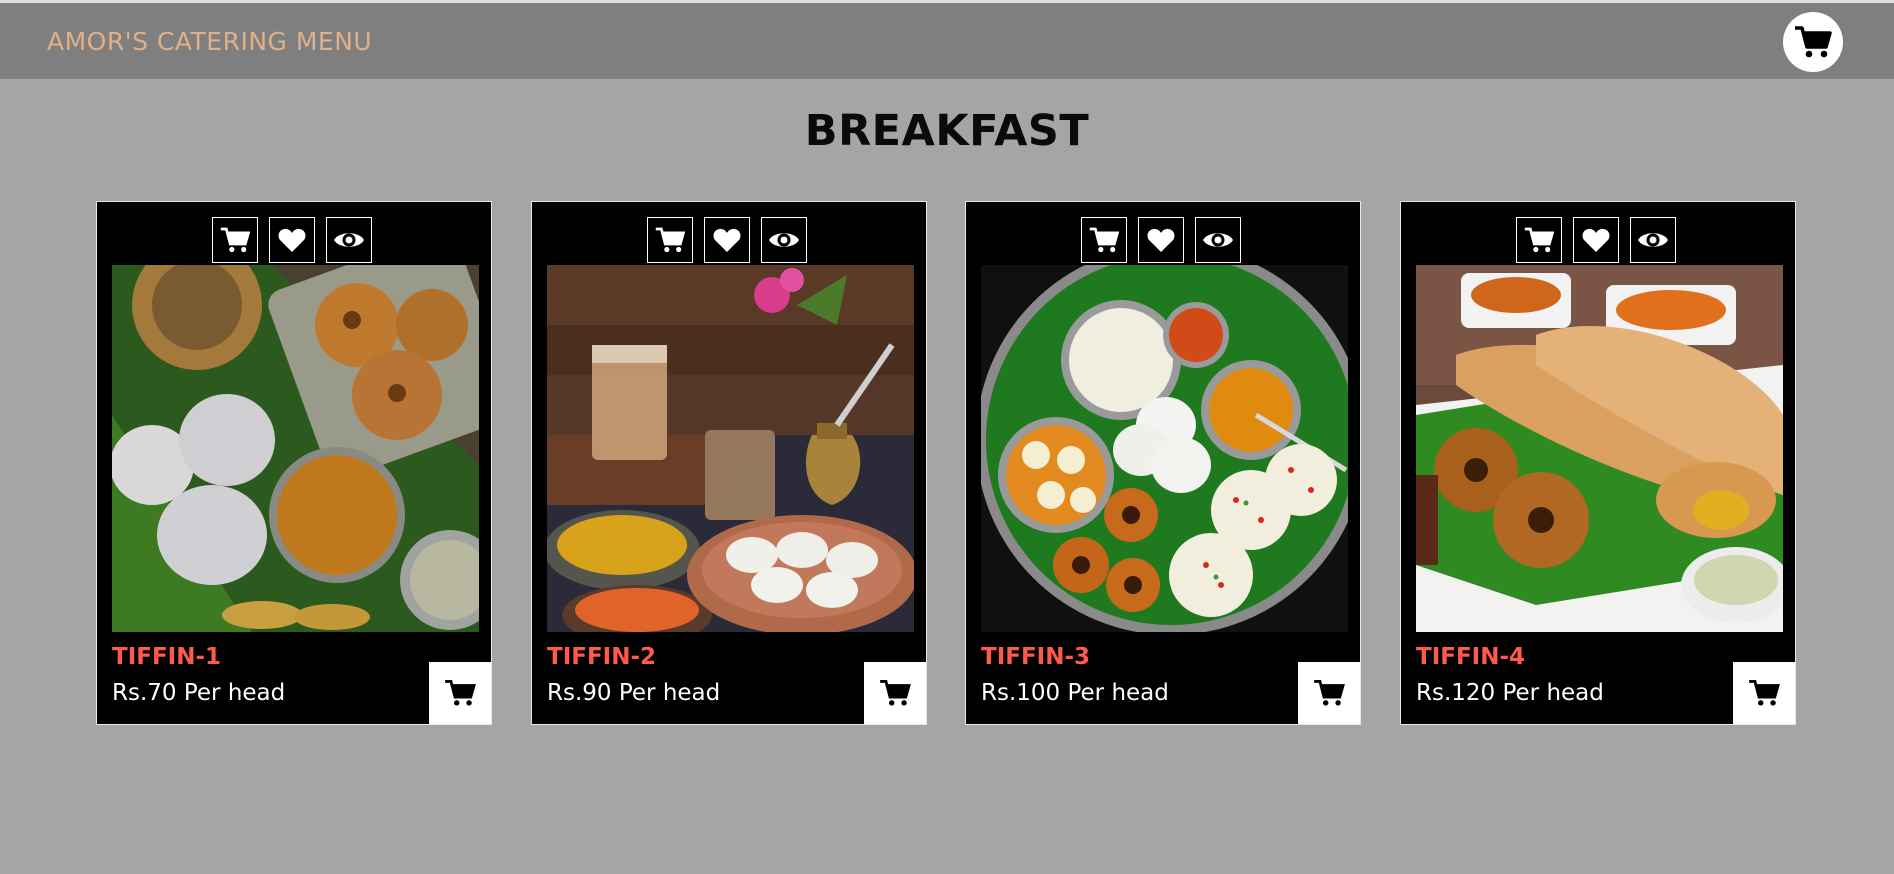  What do you see at coordinates (210, 41) in the screenshot?
I see `brand-title: AMOR'S CATERING MENU` at bounding box center [210, 41].